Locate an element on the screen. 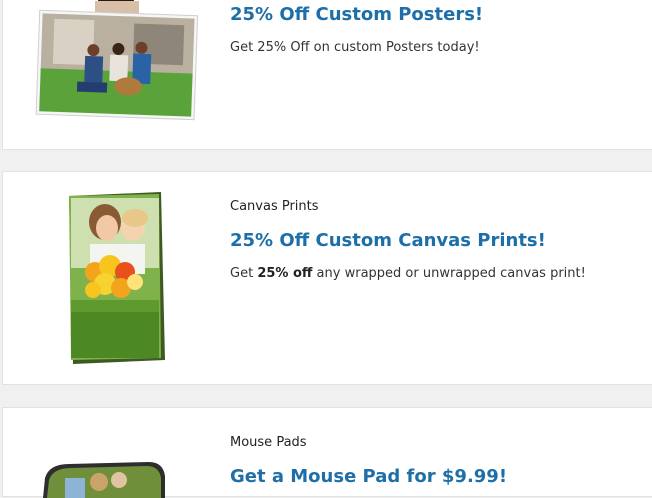 Image resolution: width=652 pixels, height=498 pixels. mouse-pad-thumbnail is located at coordinates (104, 478).